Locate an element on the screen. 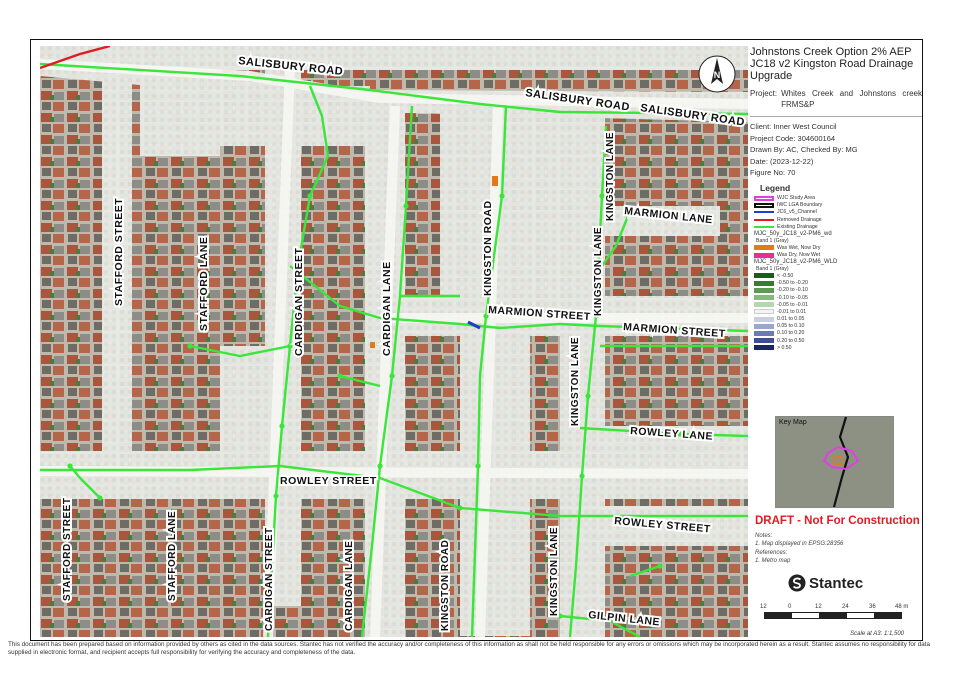 The width and height of the screenshot is (955, 676). key-map-label: Key Map is located at coordinates (793, 422).